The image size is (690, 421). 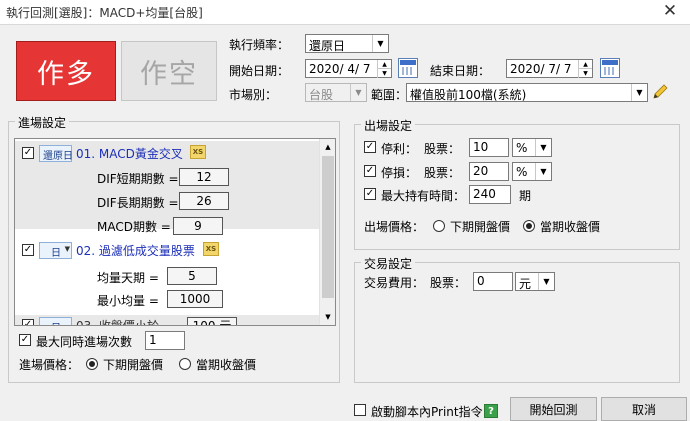 I want to click on max-entries-input: 1, so click(x=165, y=340).